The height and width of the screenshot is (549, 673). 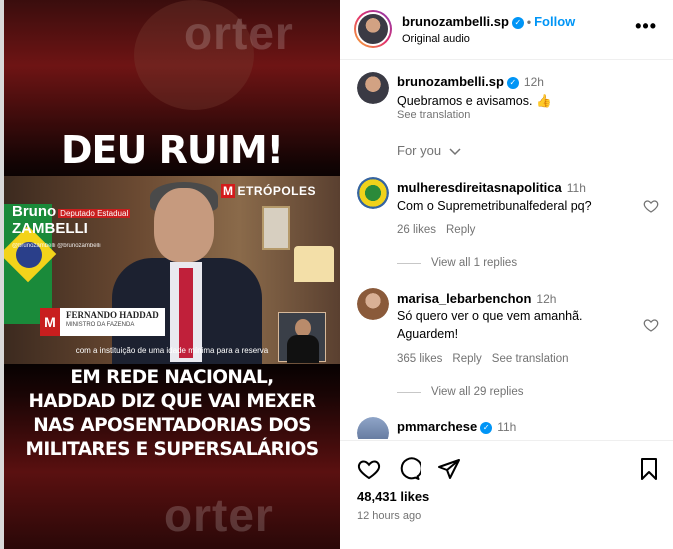 I want to click on lower-third-role: MINISTRO DA FAZENDA, so click(x=100, y=325).